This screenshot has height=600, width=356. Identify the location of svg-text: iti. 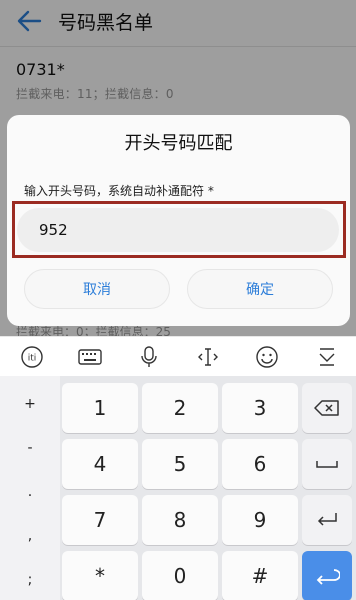
(32, 359).